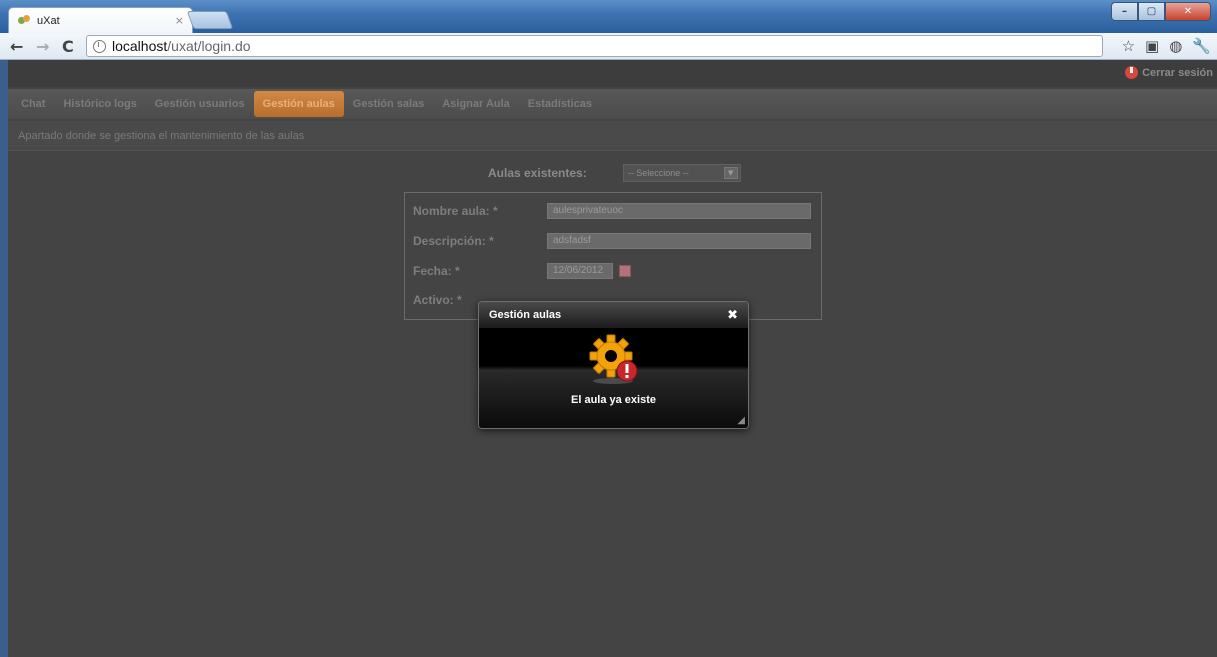 The width and height of the screenshot is (1217, 657). What do you see at coordinates (48, 20) in the screenshot?
I see `tab-title: uXat` at bounding box center [48, 20].